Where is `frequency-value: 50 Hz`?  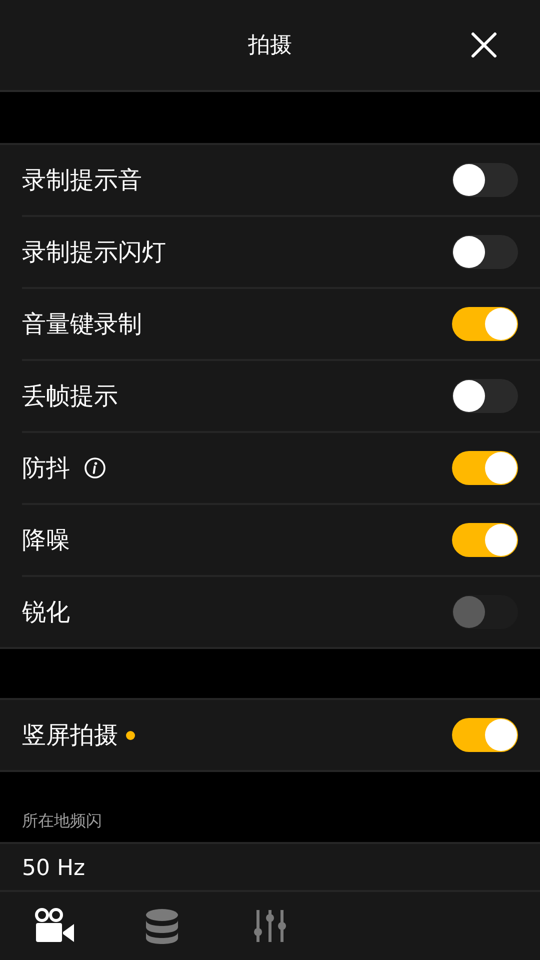 frequency-value: 50 Hz is located at coordinates (54, 868).